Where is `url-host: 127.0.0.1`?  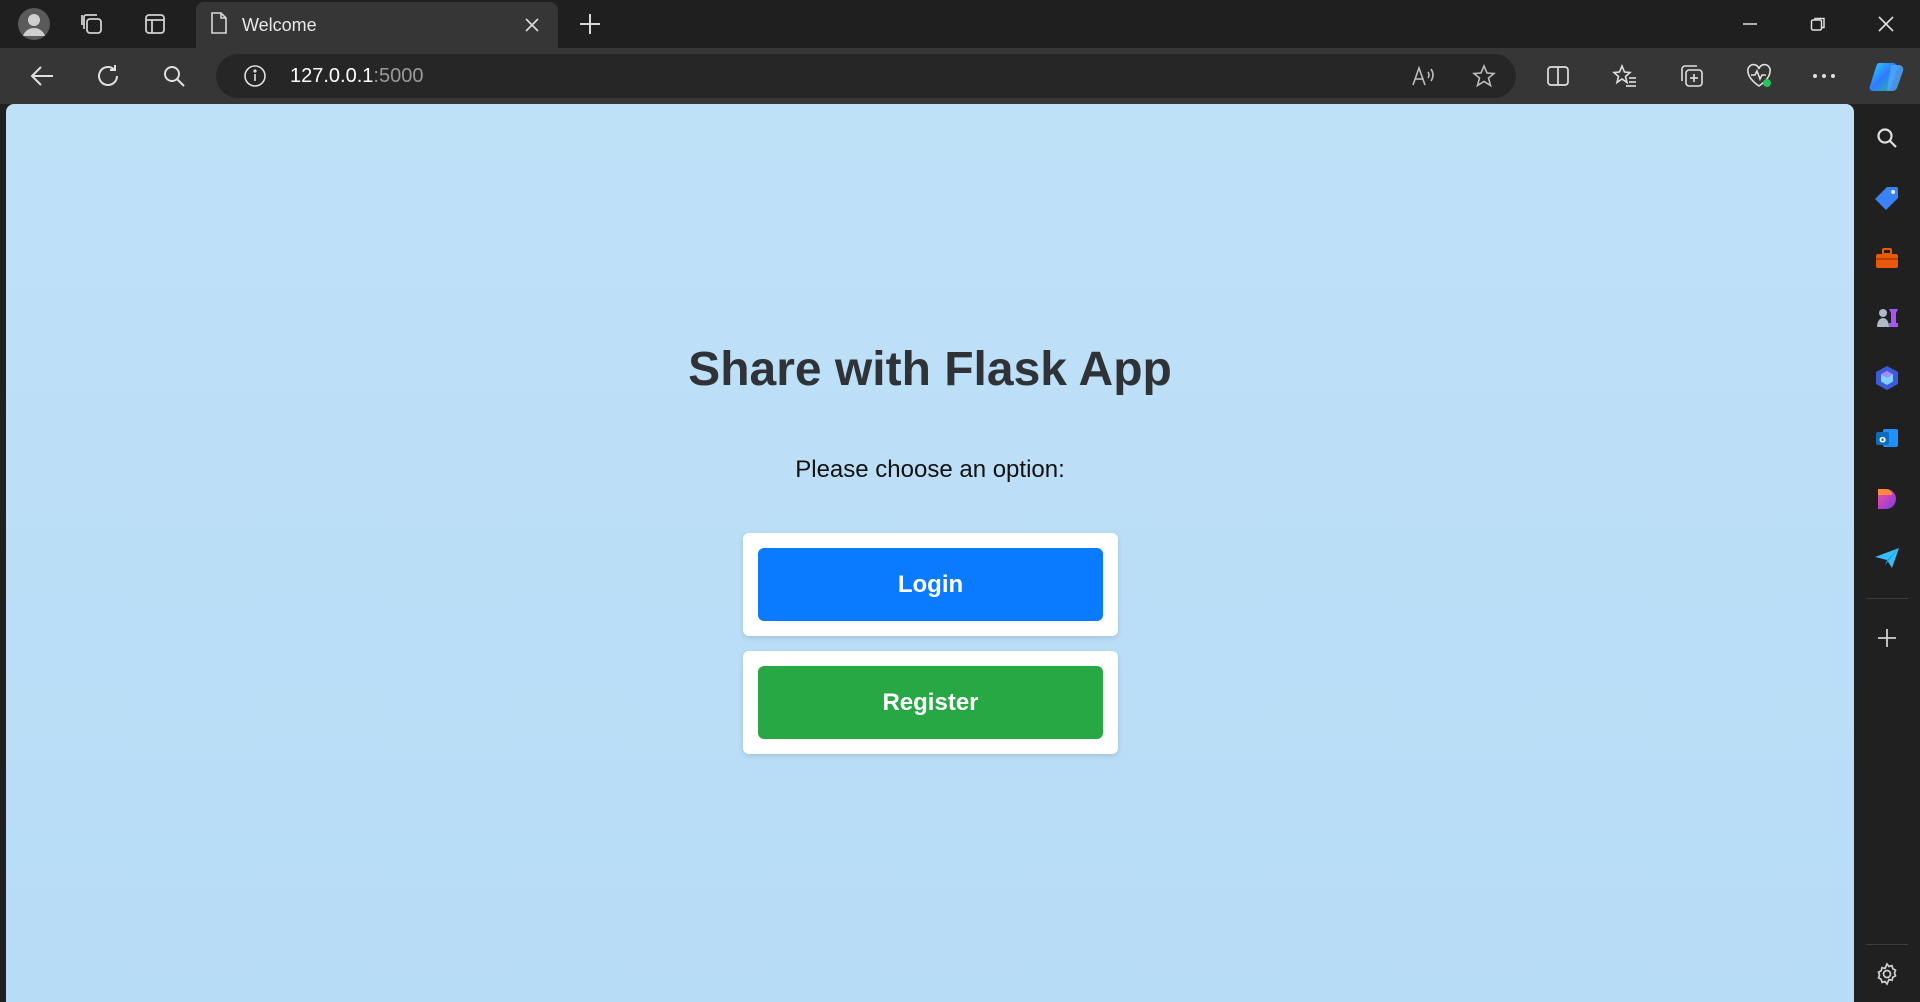 url-host: 127.0.0.1 is located at coordinates (332, 76).